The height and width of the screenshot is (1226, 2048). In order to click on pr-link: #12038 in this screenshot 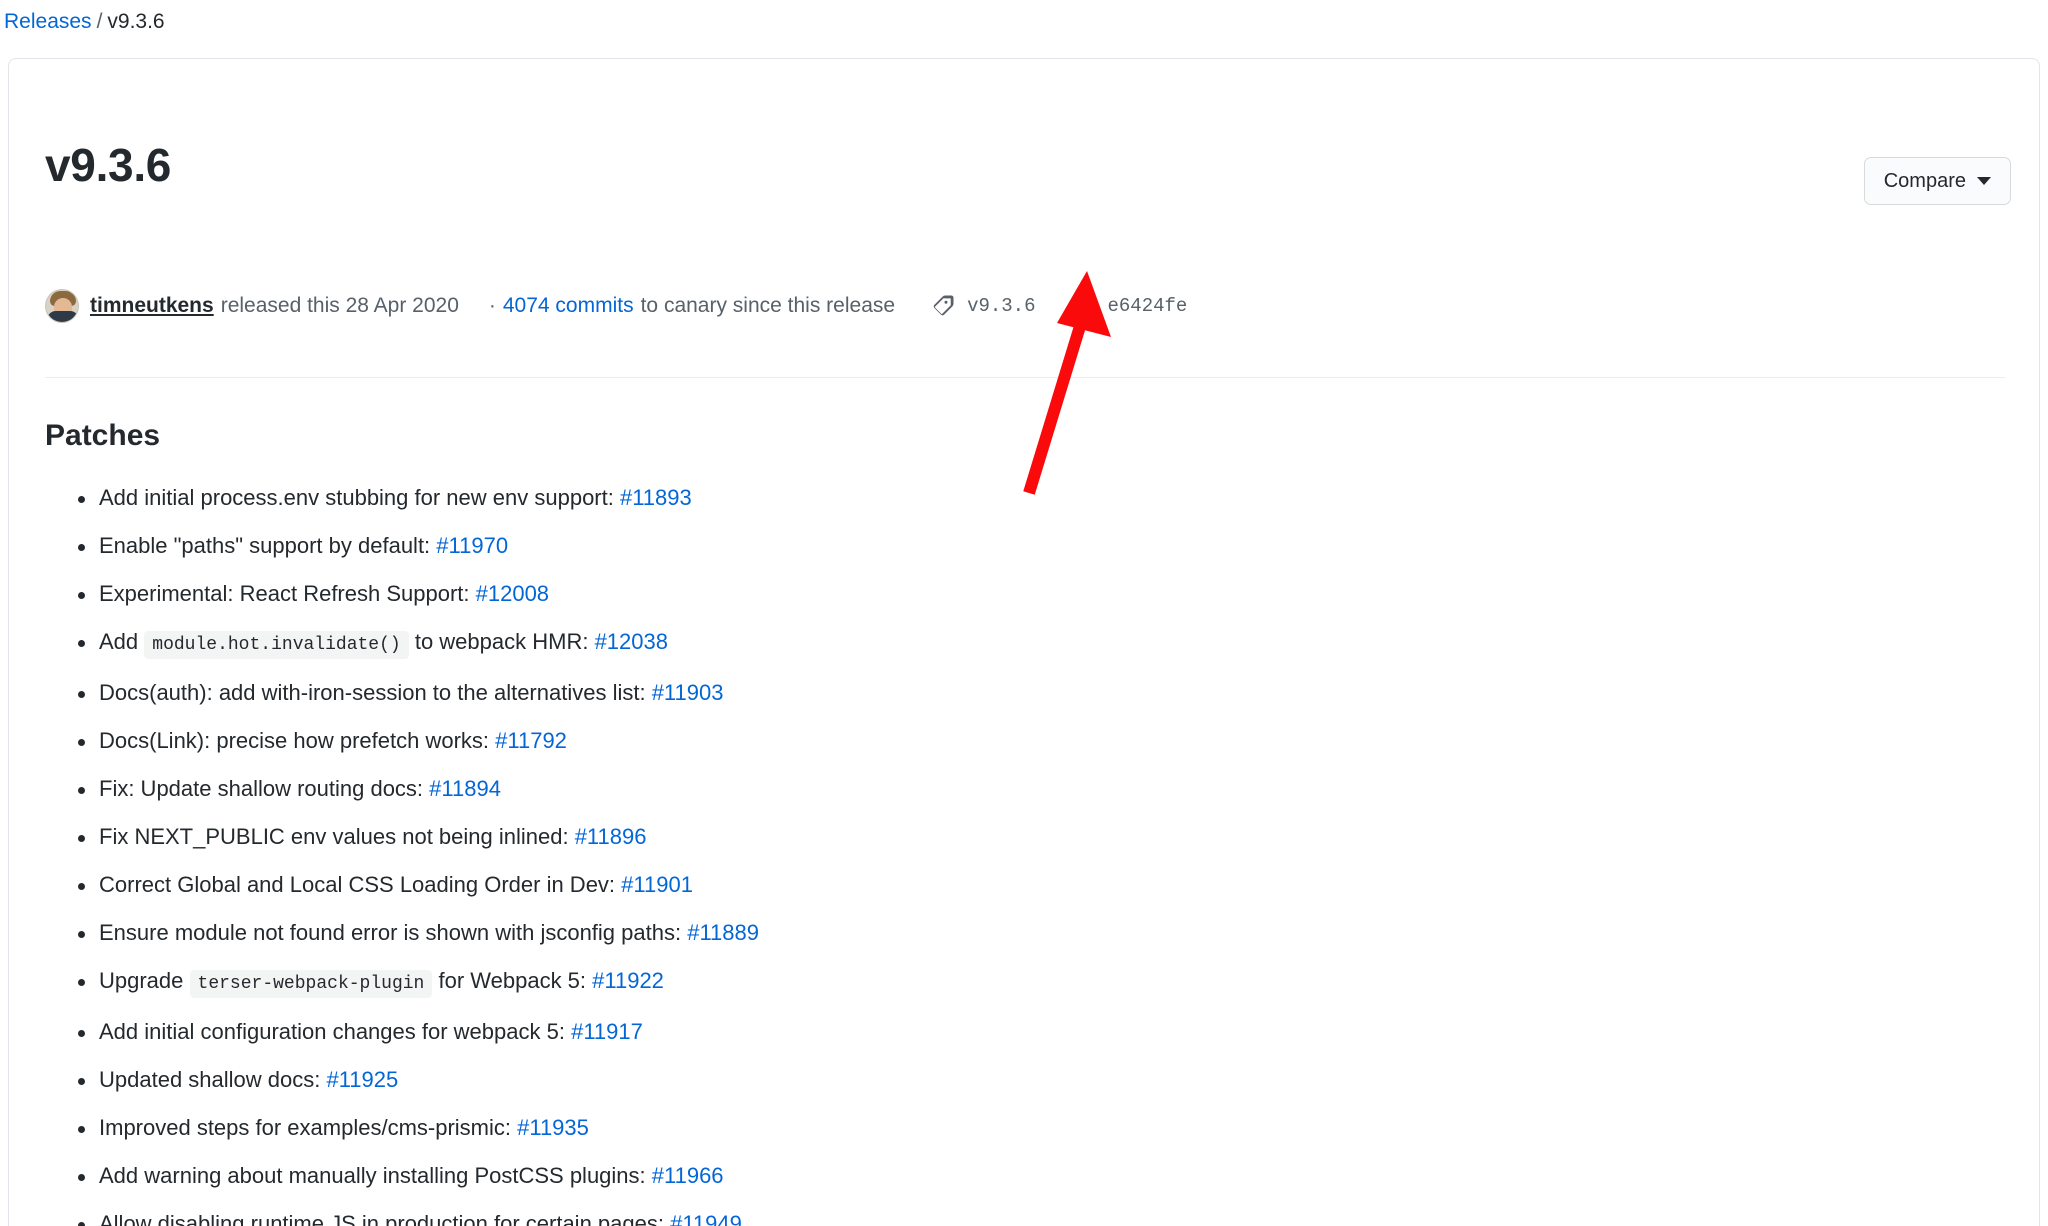, I will do `click(631, 641)`.